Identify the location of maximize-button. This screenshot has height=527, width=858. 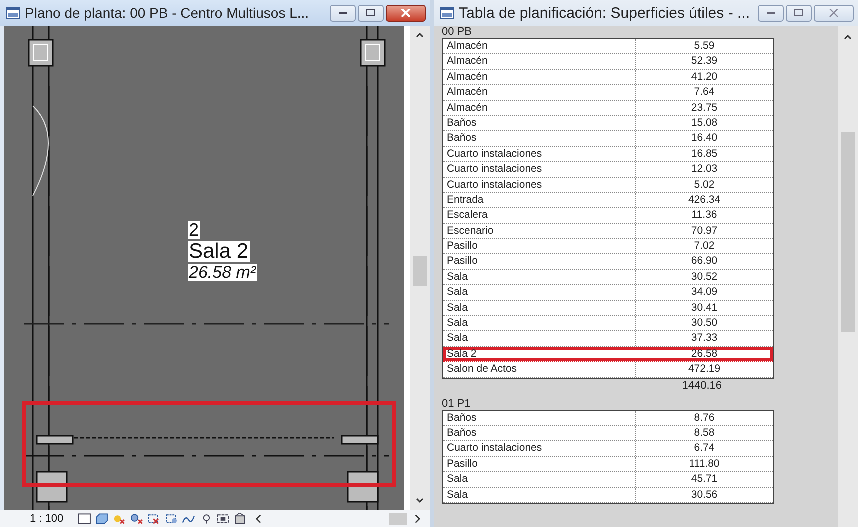
(371, 13).